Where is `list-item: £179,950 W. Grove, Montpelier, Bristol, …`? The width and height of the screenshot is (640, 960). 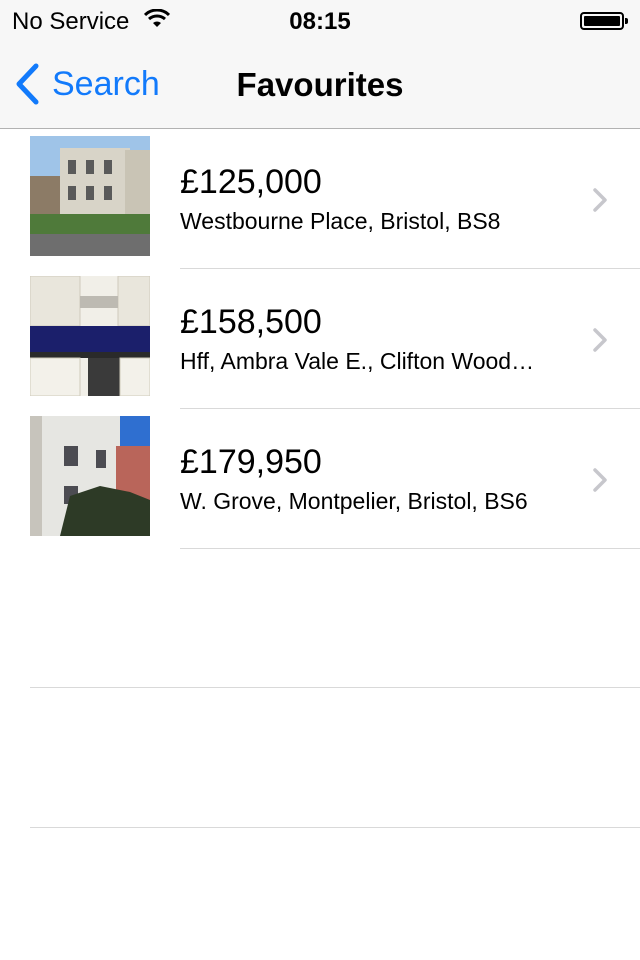 list-item: £179,950 W. Grove, Montpelier, Bristol, … is located at coordinates (320, 479).